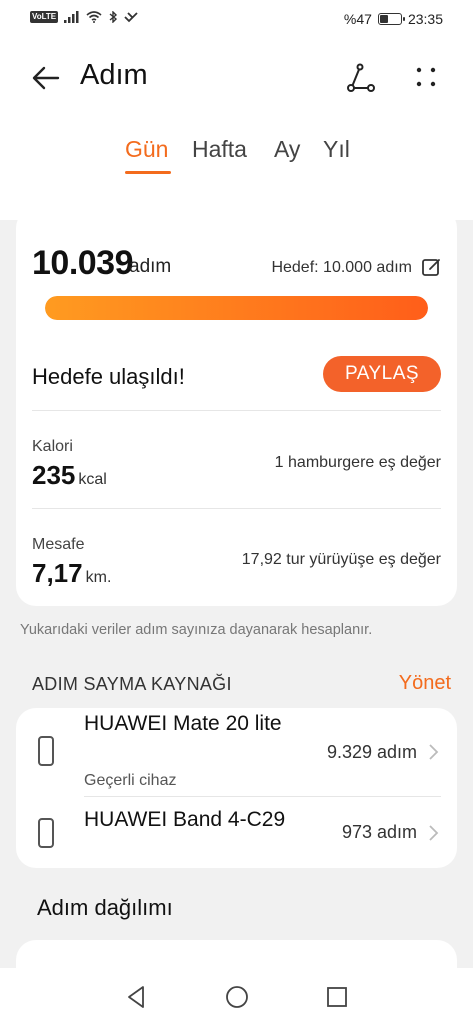 Image resolution: width=473 pixels, height=1024 pixels. Describe the element at coordinates (150, 266) in the screenshot. I see `step-unit: adım` at that location.